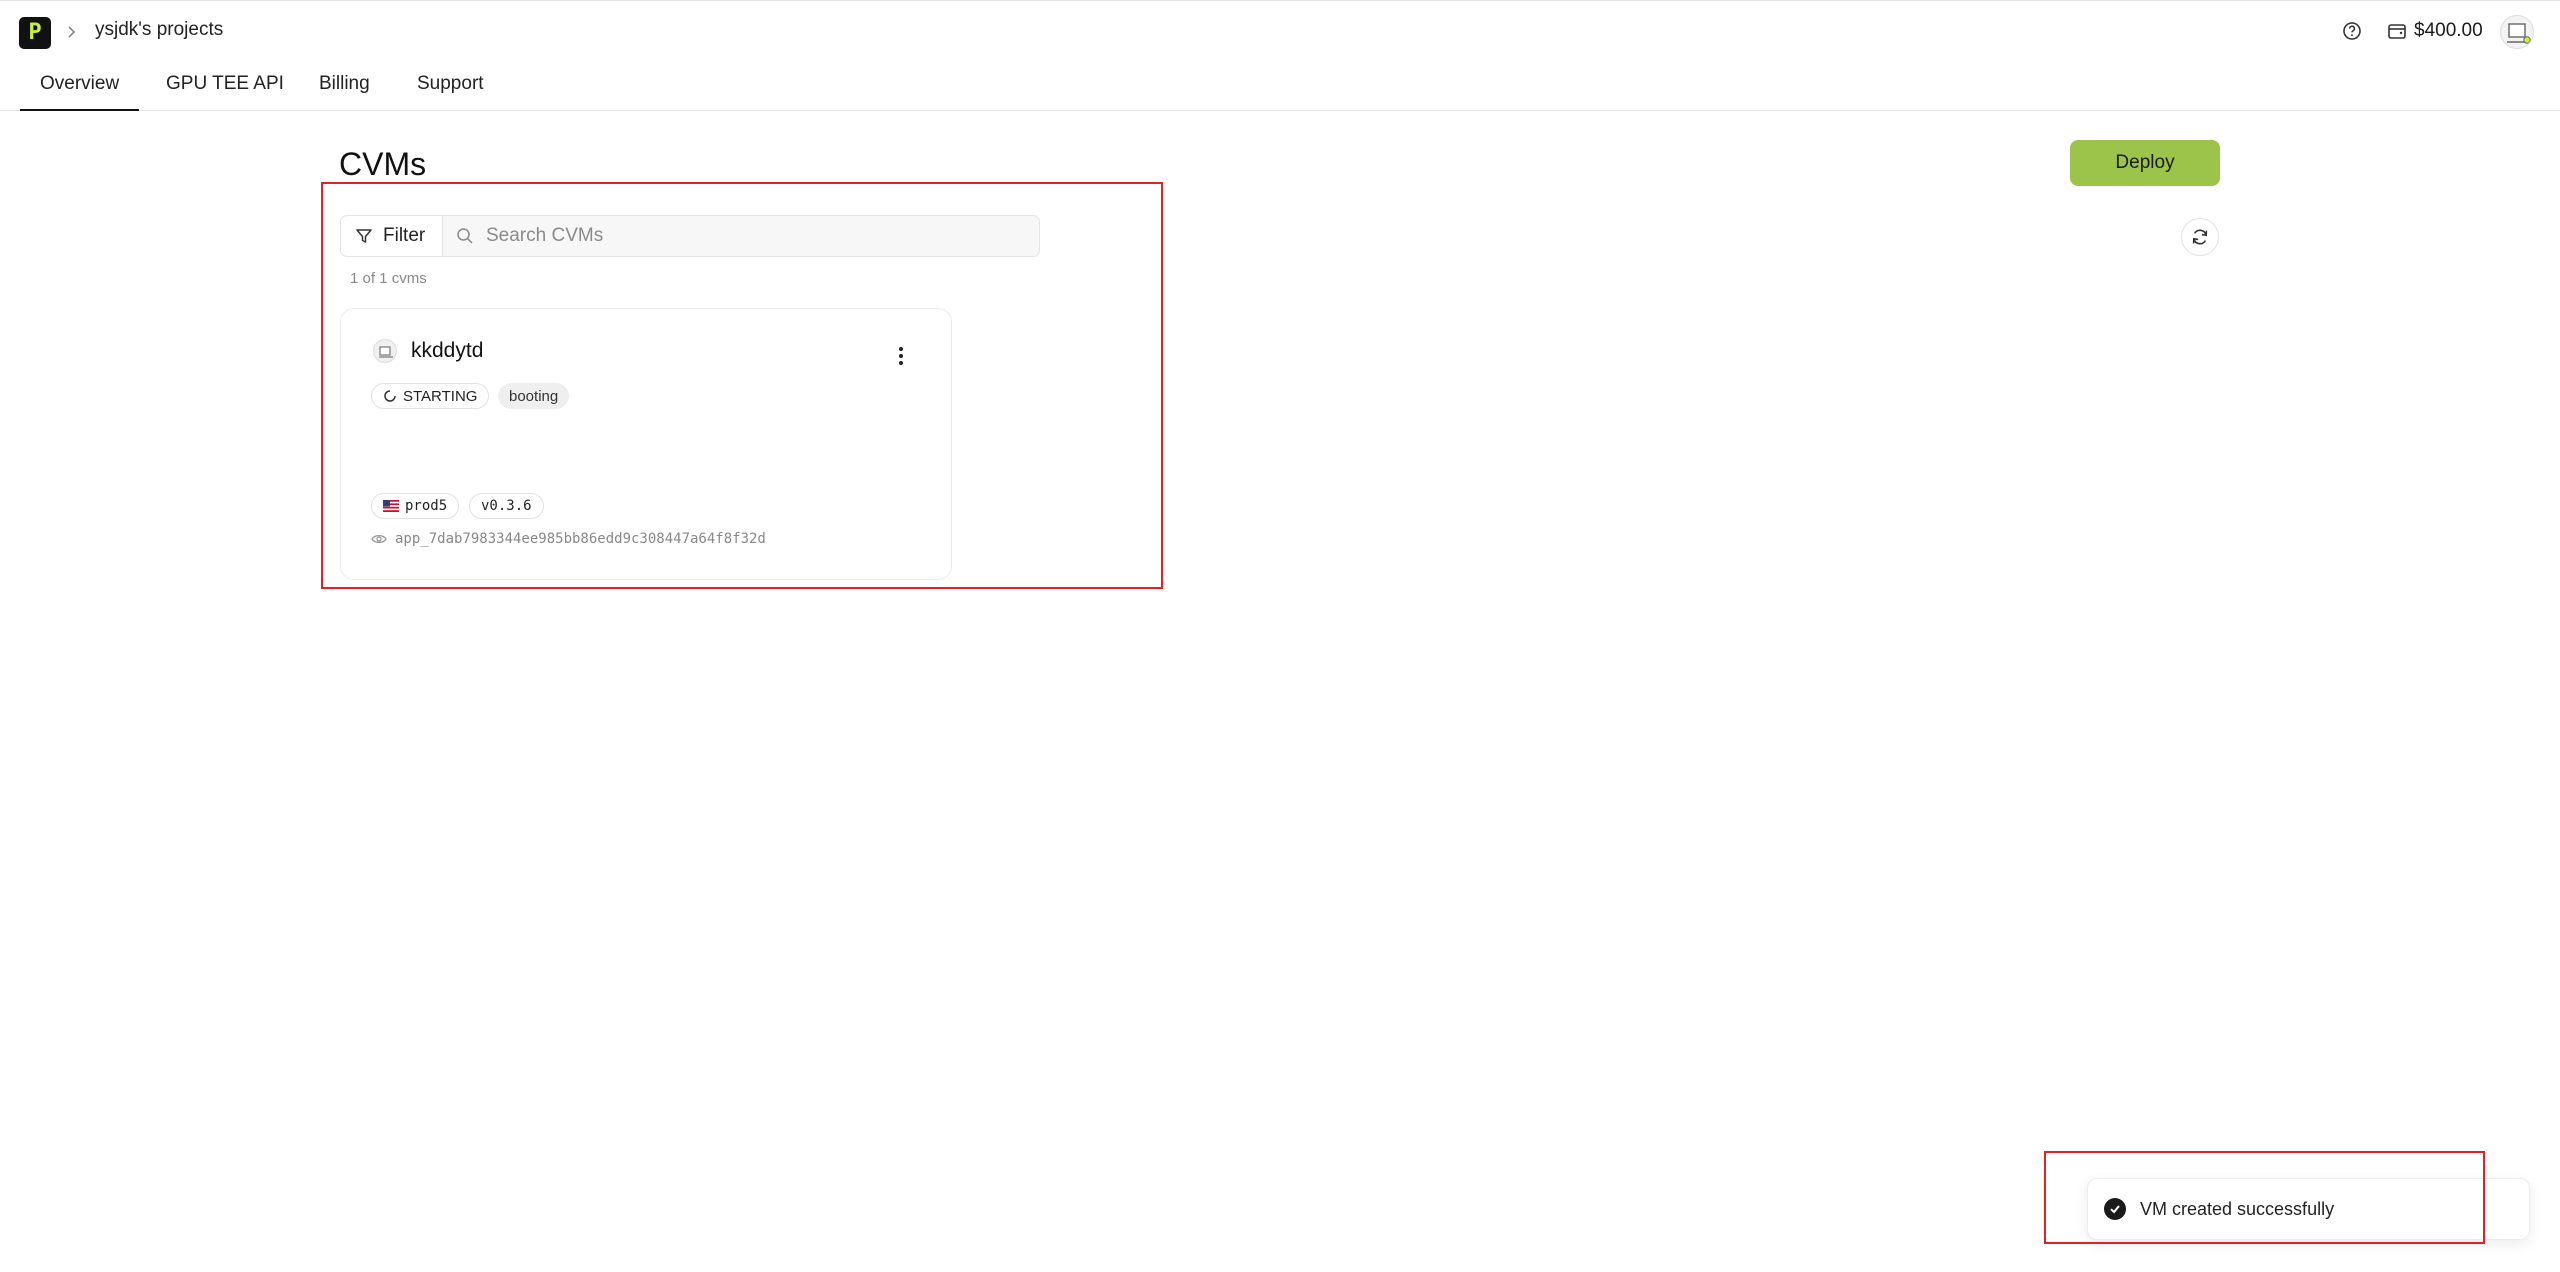 This screenshot has width=2560, height=1272. Describe the element at coordinates (388, 278) in the screenshot. I see `result-count: 1 of 1 cvms` at that location.